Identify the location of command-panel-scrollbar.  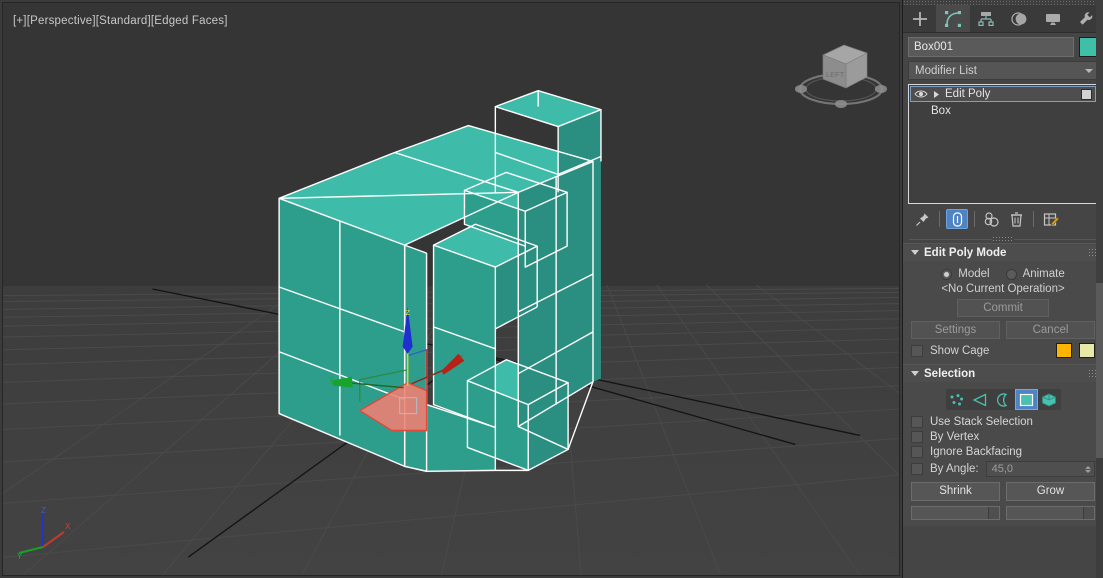
(1099, 430).